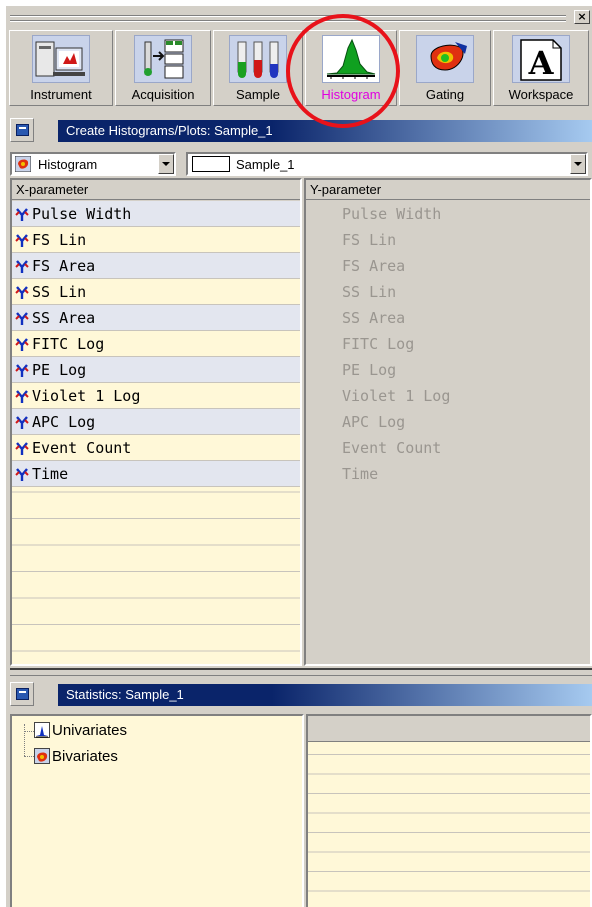 This screenshot has width=592, height=907. I want to click on x-parameter-label: PE Log, so click(59, 370).